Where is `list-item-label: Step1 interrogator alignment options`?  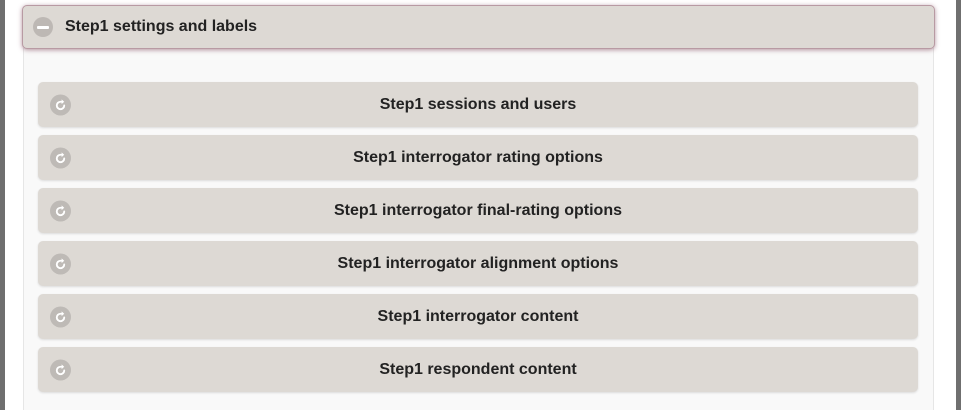 list-item-label: Step1 interrogator alignment options is located at coordinates (478, 263).